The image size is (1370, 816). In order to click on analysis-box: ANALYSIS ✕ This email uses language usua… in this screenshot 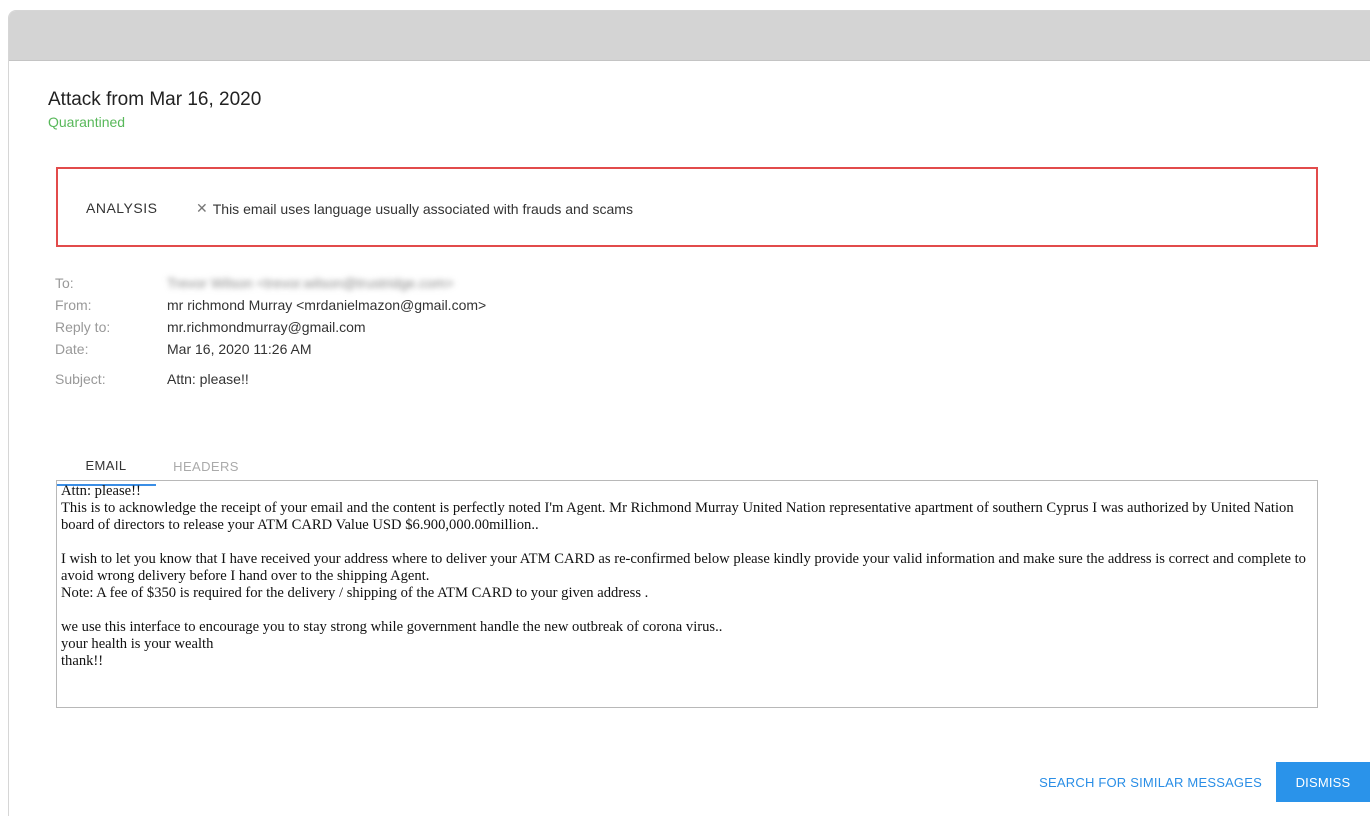, I will do `click(687, 207)`.